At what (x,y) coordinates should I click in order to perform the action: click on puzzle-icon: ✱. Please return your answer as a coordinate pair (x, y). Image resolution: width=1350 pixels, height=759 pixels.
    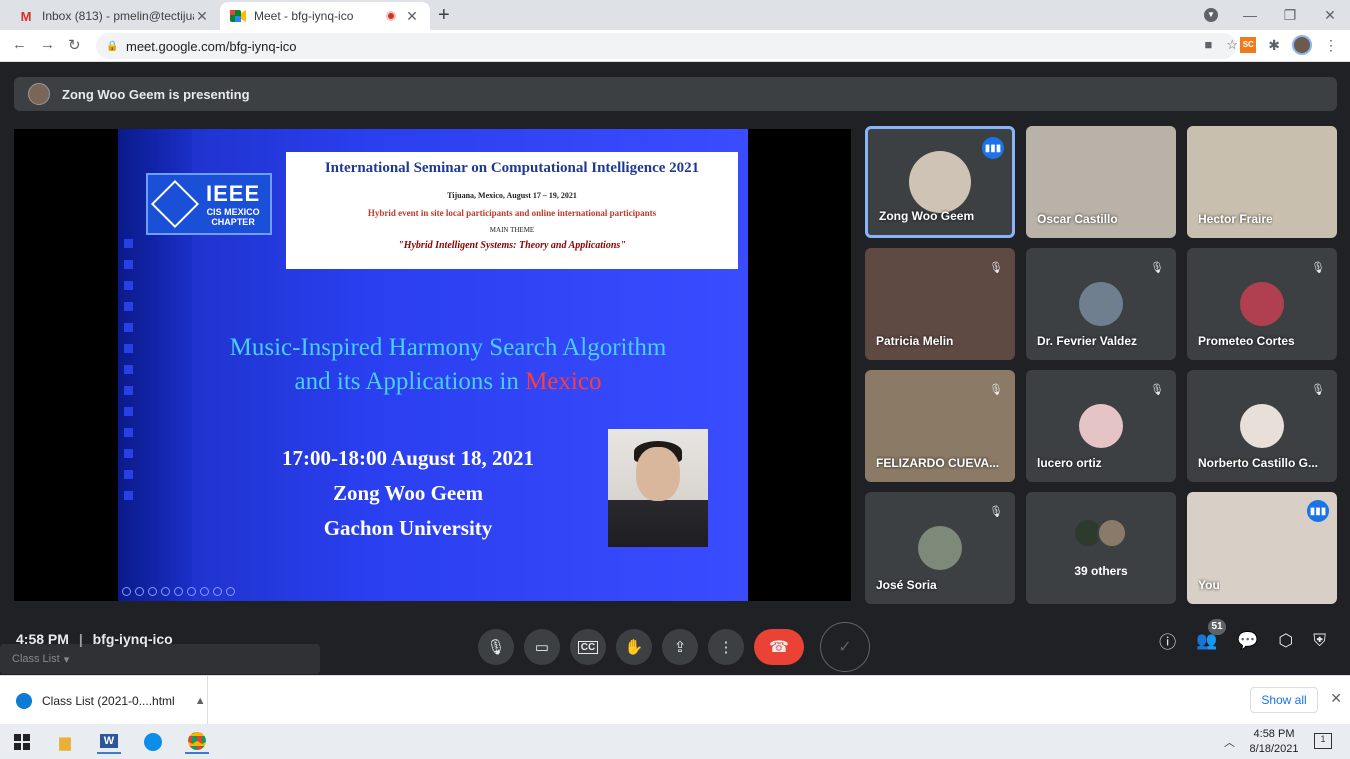
    Looking at the image, I should click on (1274, 45).